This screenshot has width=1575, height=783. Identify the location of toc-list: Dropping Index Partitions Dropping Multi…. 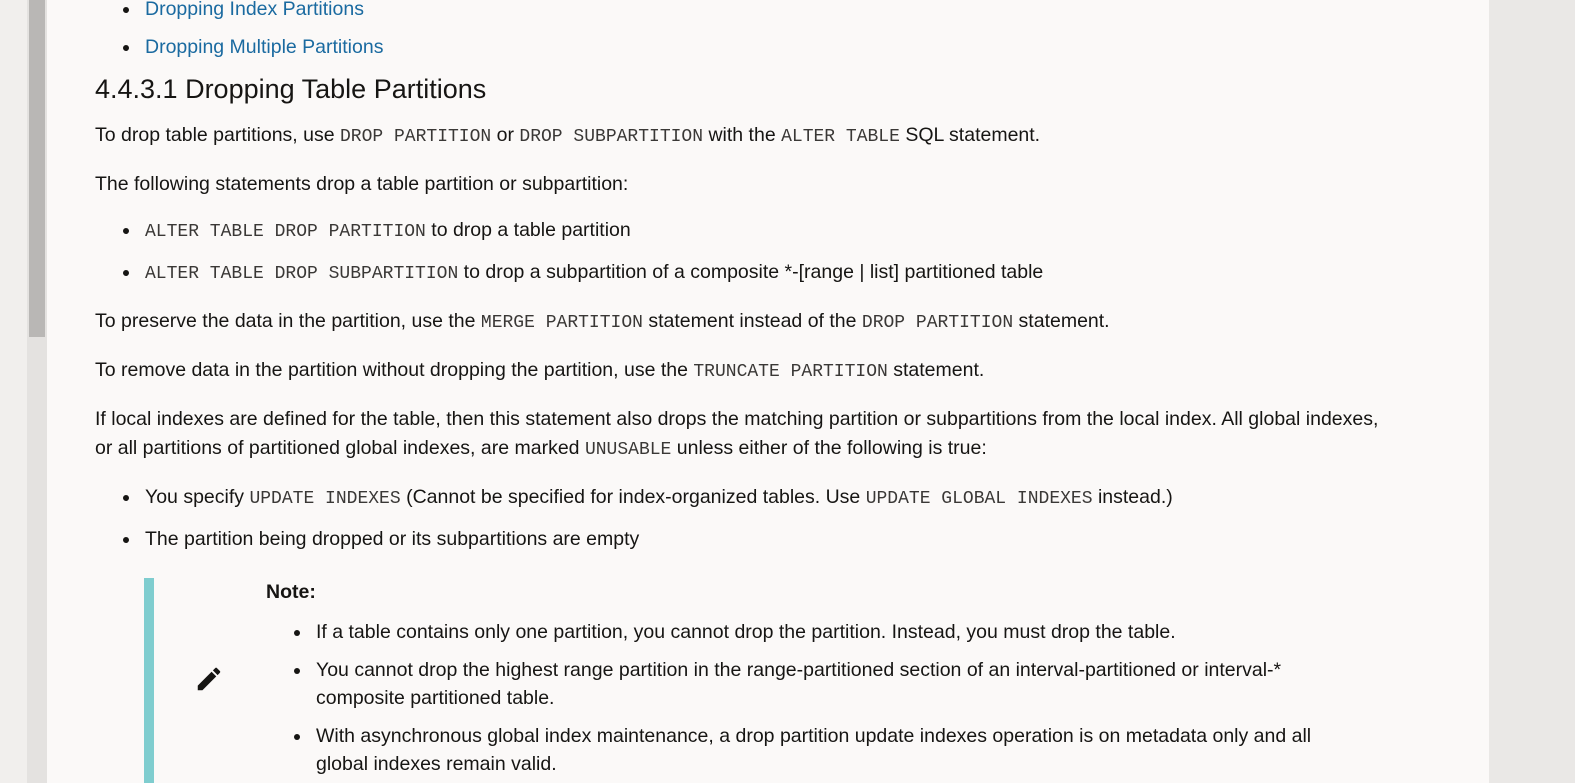
(495, 35).